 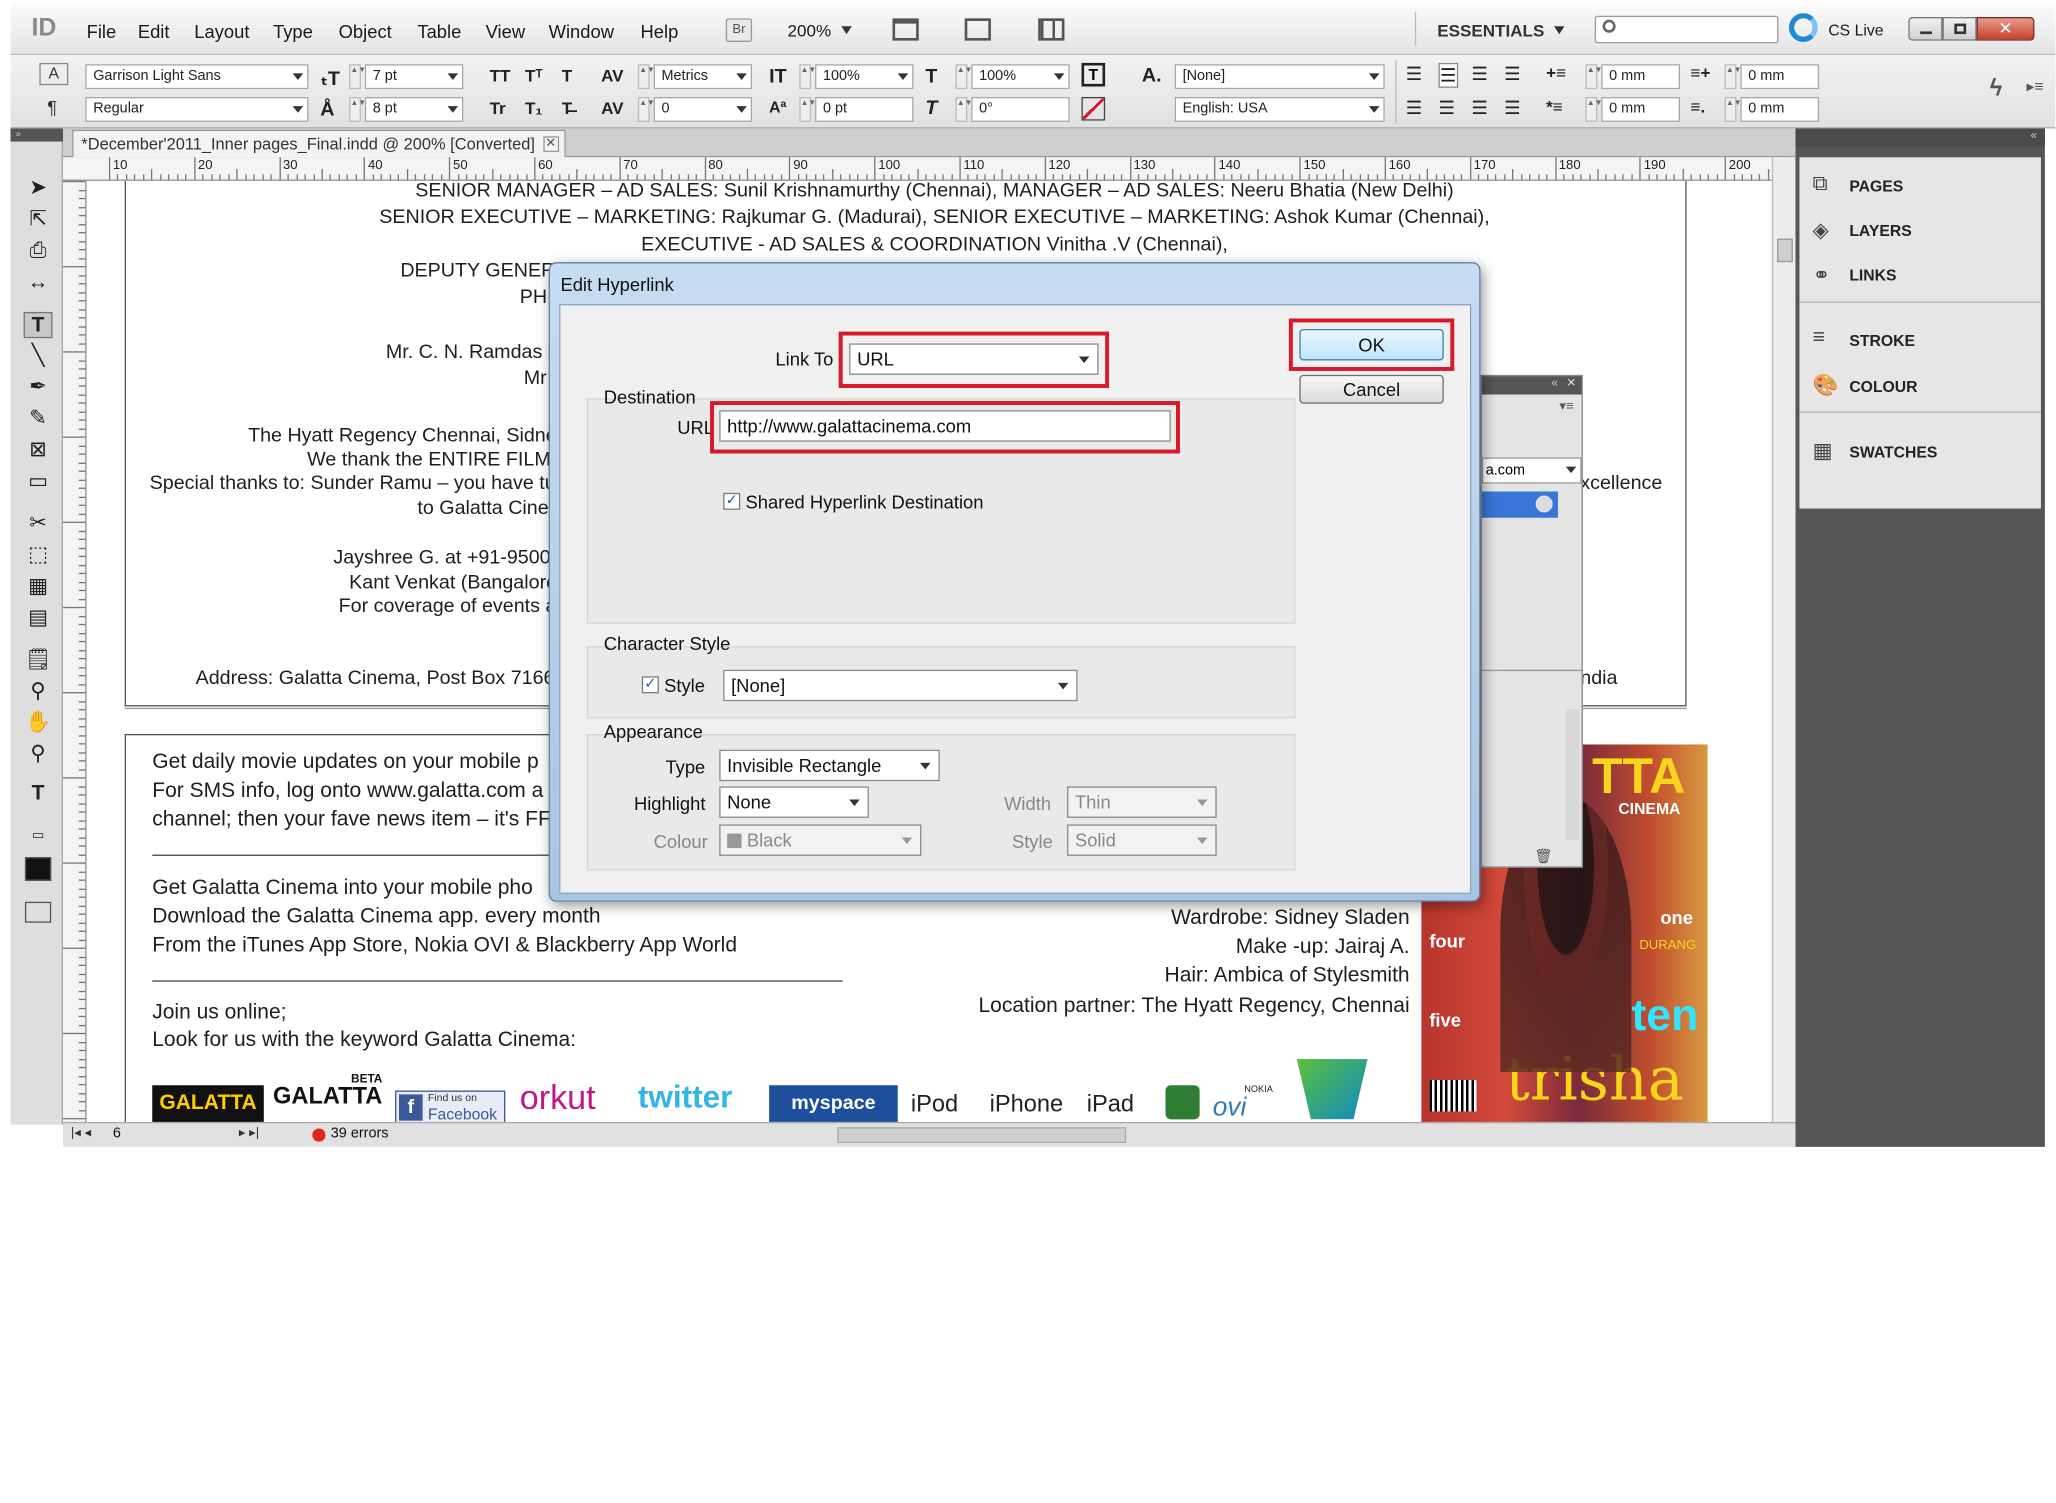 What do you see at coordinates (1093, 108) in the screenshot?
I see `stroke-none-icon` at bounding box center [1093, 108].